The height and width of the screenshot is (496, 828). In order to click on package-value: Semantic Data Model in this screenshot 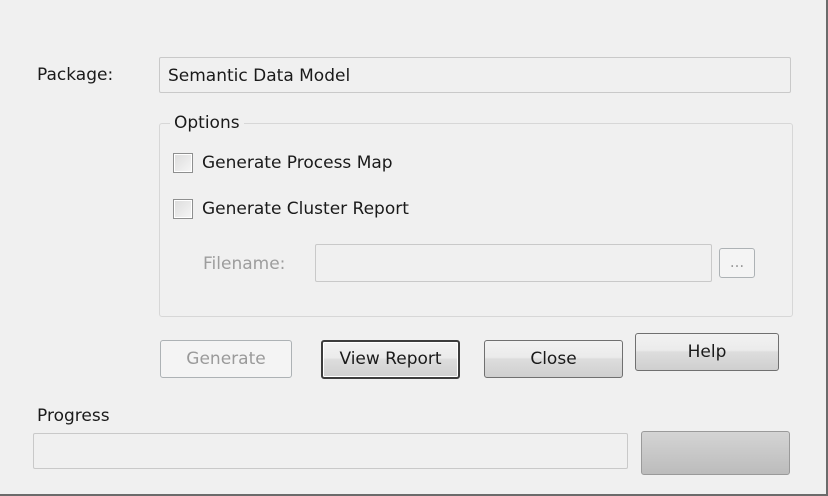, I will do `click(259, 76)`.